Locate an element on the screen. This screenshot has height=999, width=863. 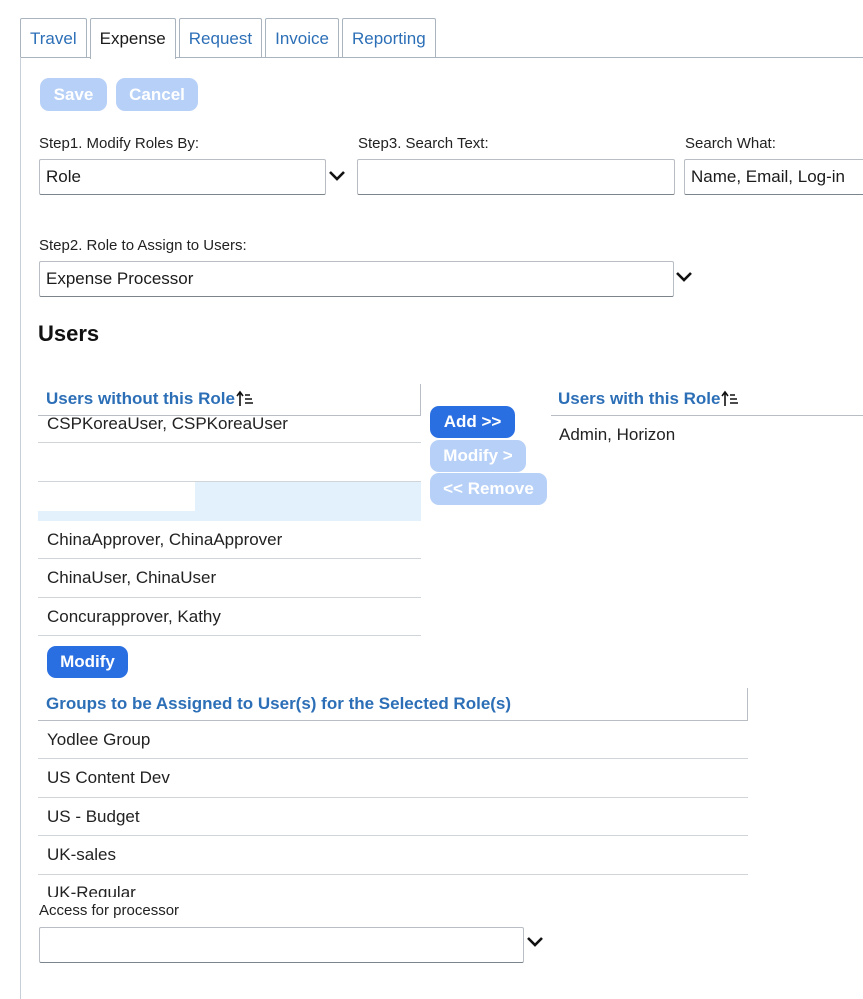
list-item: US Content Dev is located at coordinates (393, 778).